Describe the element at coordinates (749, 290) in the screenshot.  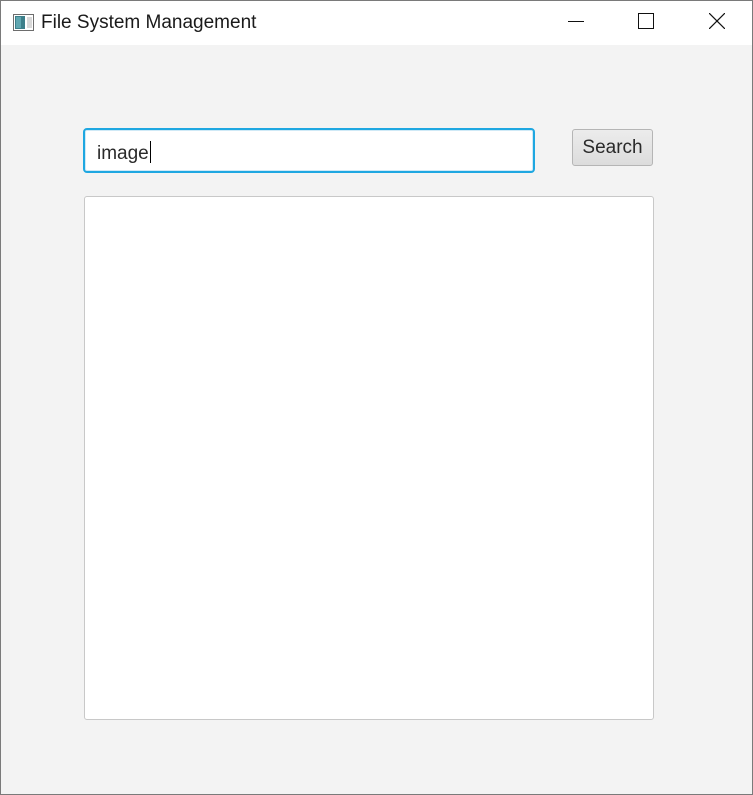
I see `edge-artifact` at that location.